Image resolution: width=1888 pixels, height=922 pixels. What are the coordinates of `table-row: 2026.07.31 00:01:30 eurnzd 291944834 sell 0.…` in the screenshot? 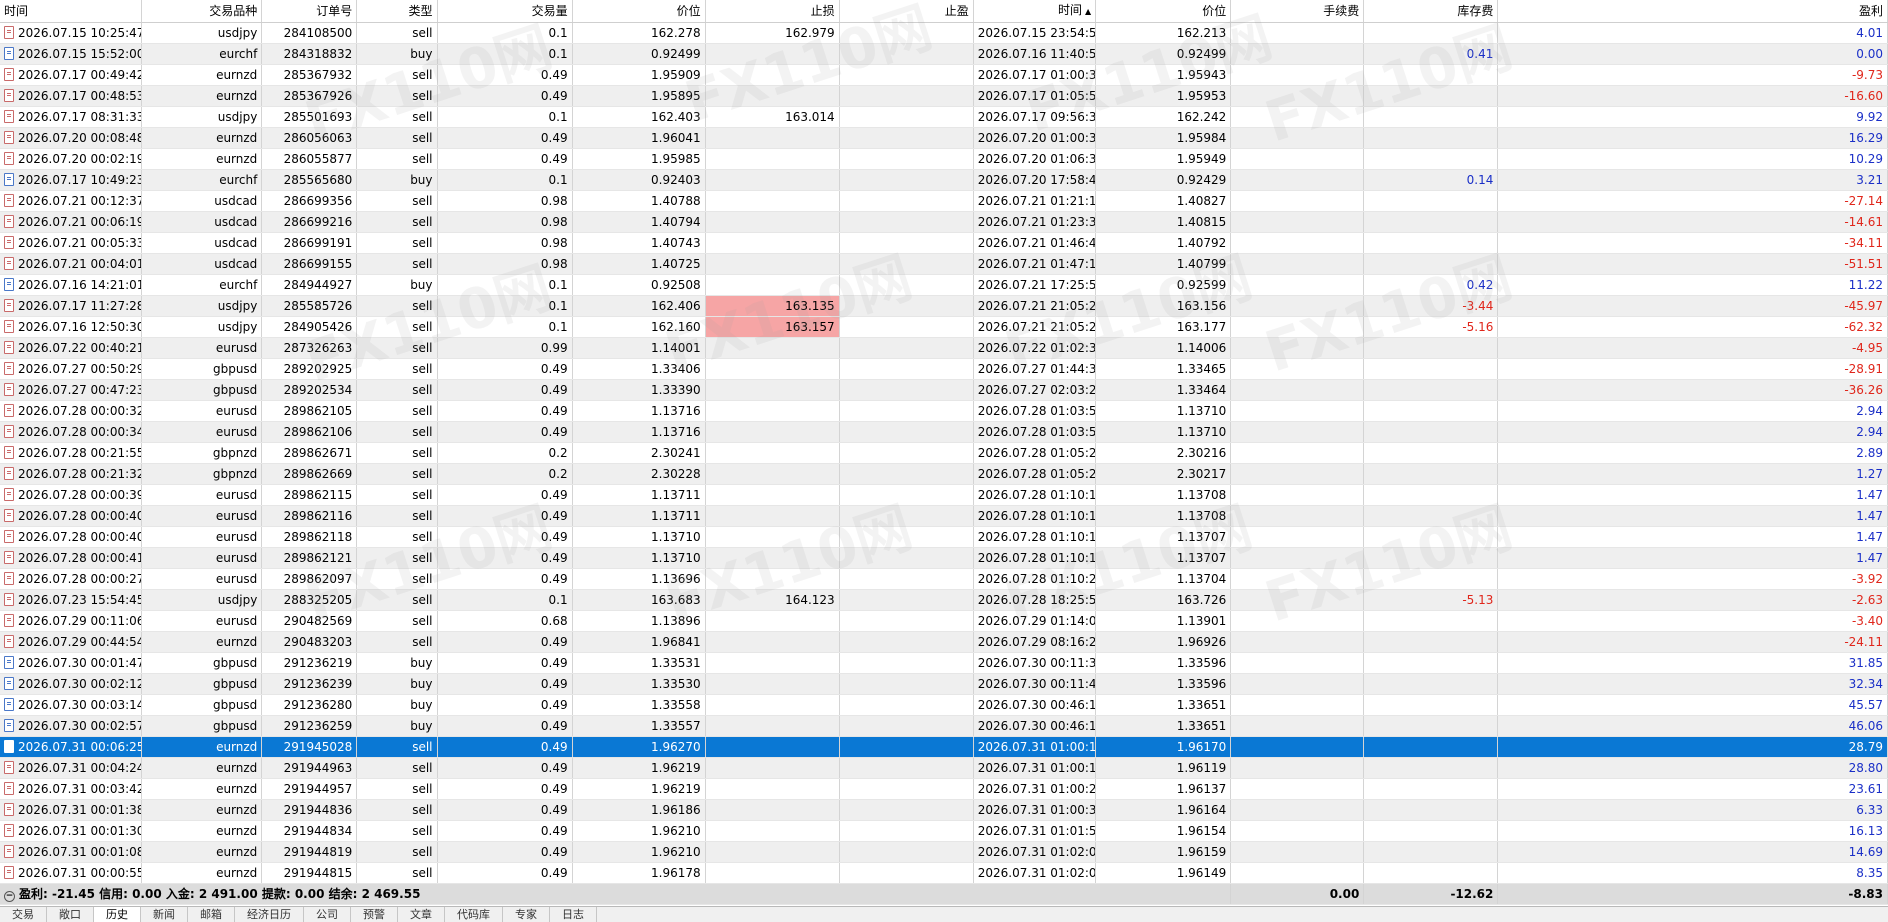 It's located at (944, 831).